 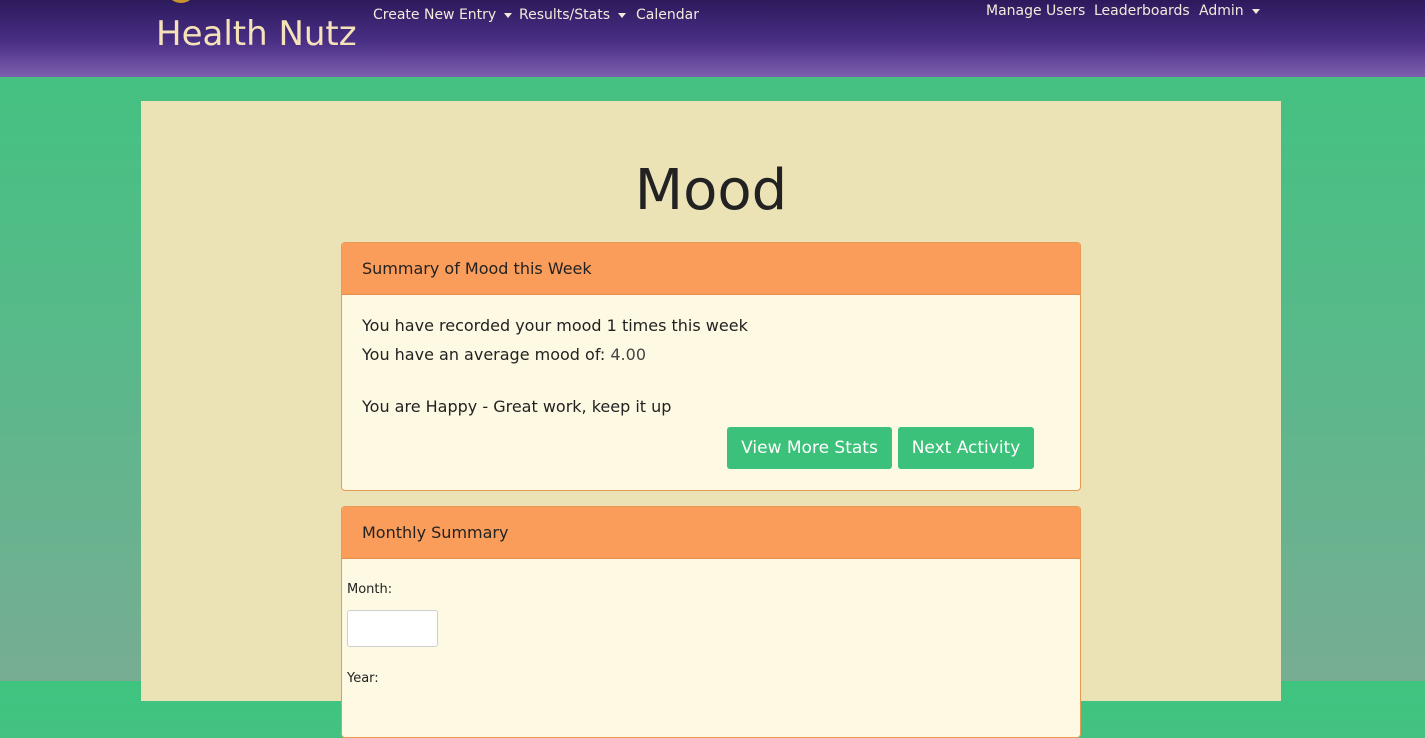 I want to click on nav-manage-users-label: Manage Users, so click(x=1036, y=11).